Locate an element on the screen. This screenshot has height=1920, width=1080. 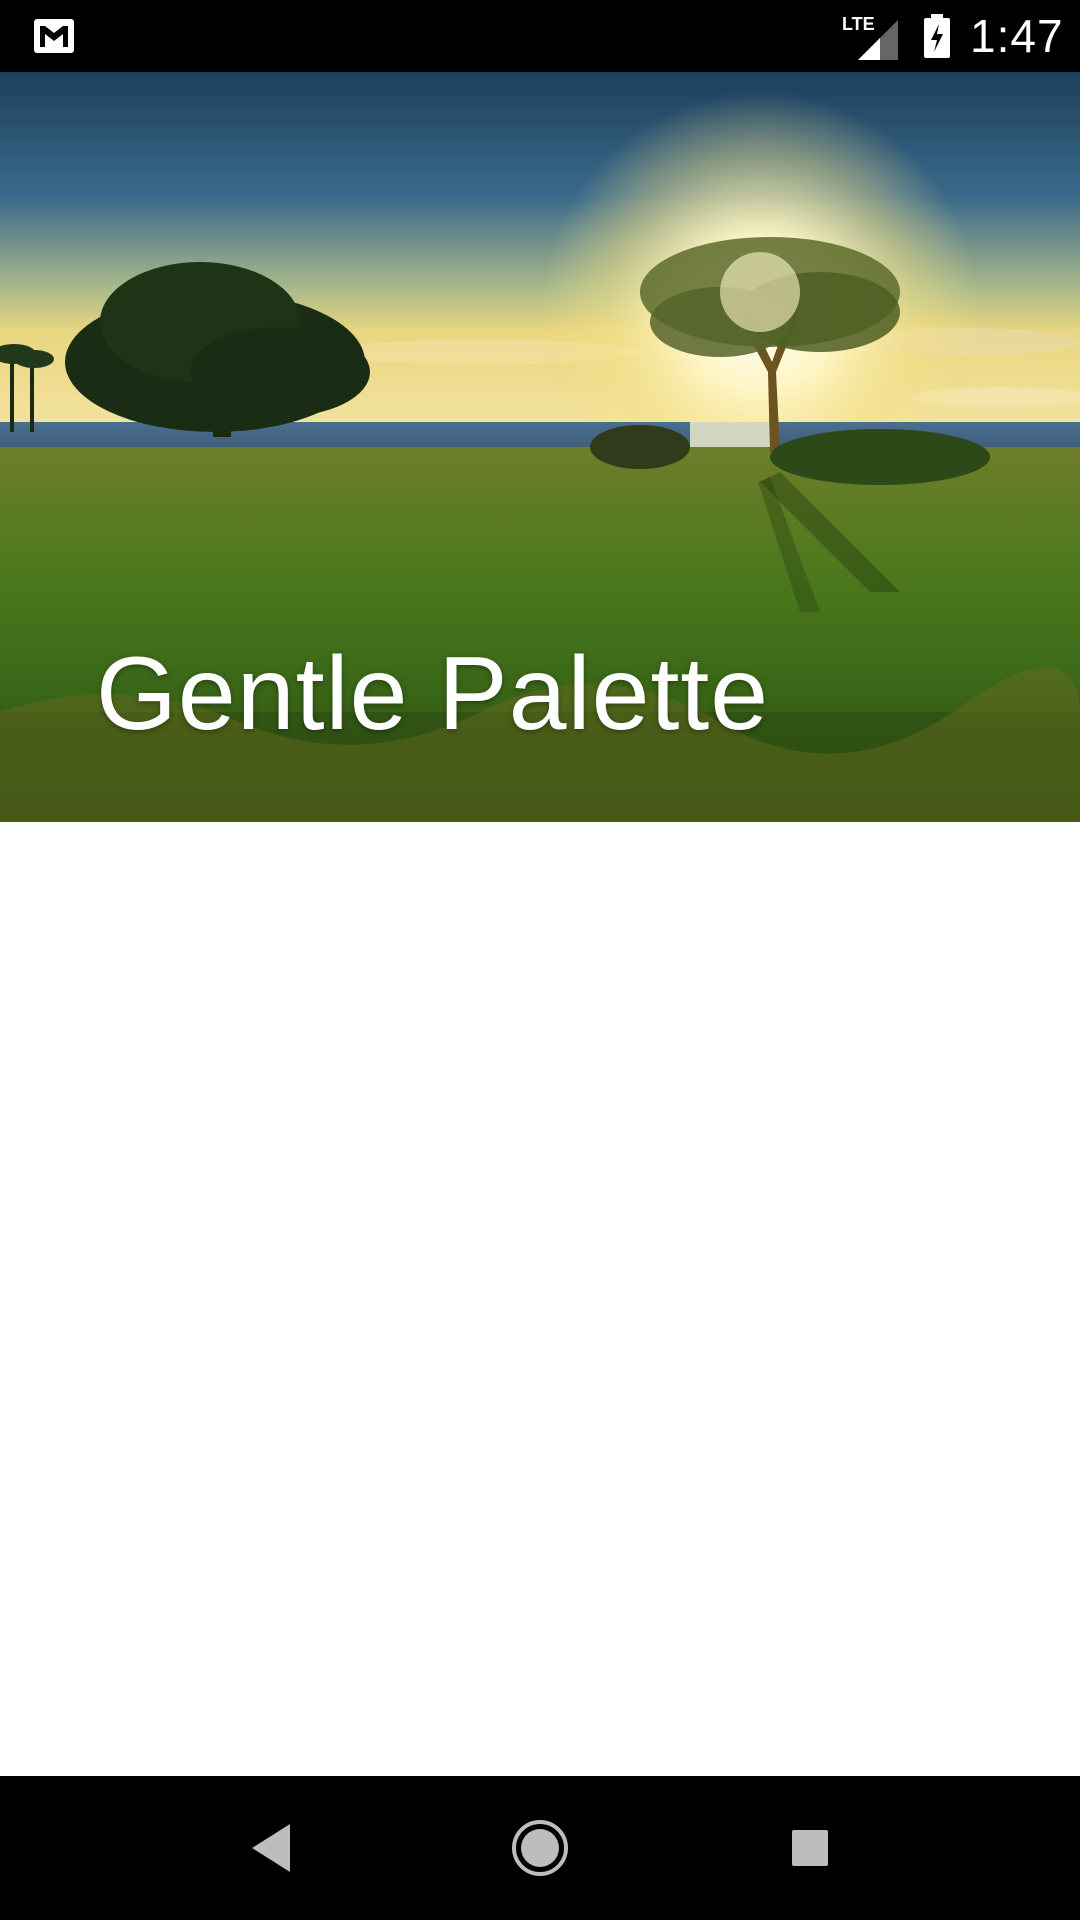
status-clock: 1:47 is located at coordinates (1017, 36).